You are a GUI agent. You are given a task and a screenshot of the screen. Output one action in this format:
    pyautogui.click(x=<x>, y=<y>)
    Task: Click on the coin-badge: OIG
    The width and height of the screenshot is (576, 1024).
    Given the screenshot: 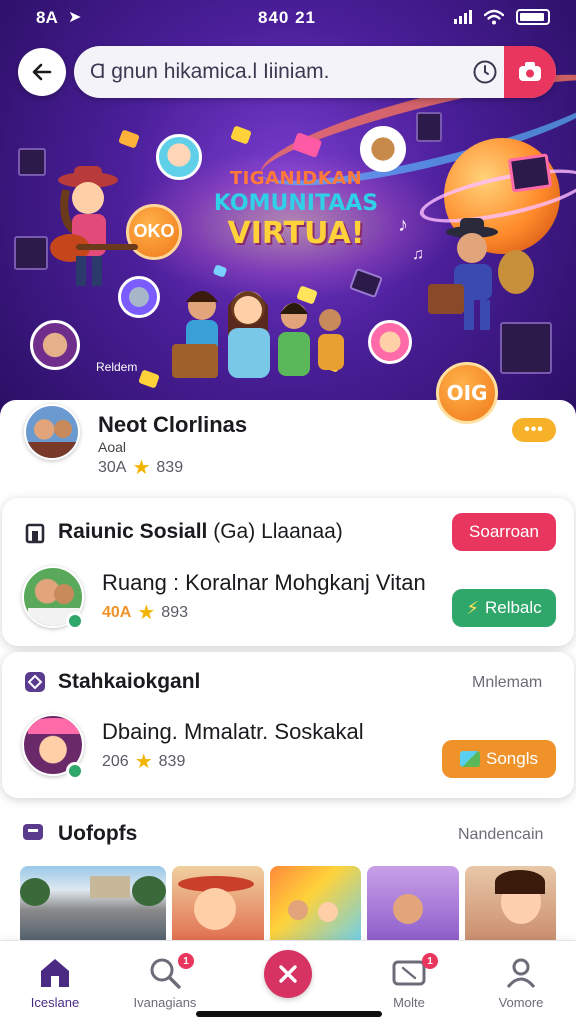 What is the action you would take?
    pyautogui.click(x=467, y=393)
    